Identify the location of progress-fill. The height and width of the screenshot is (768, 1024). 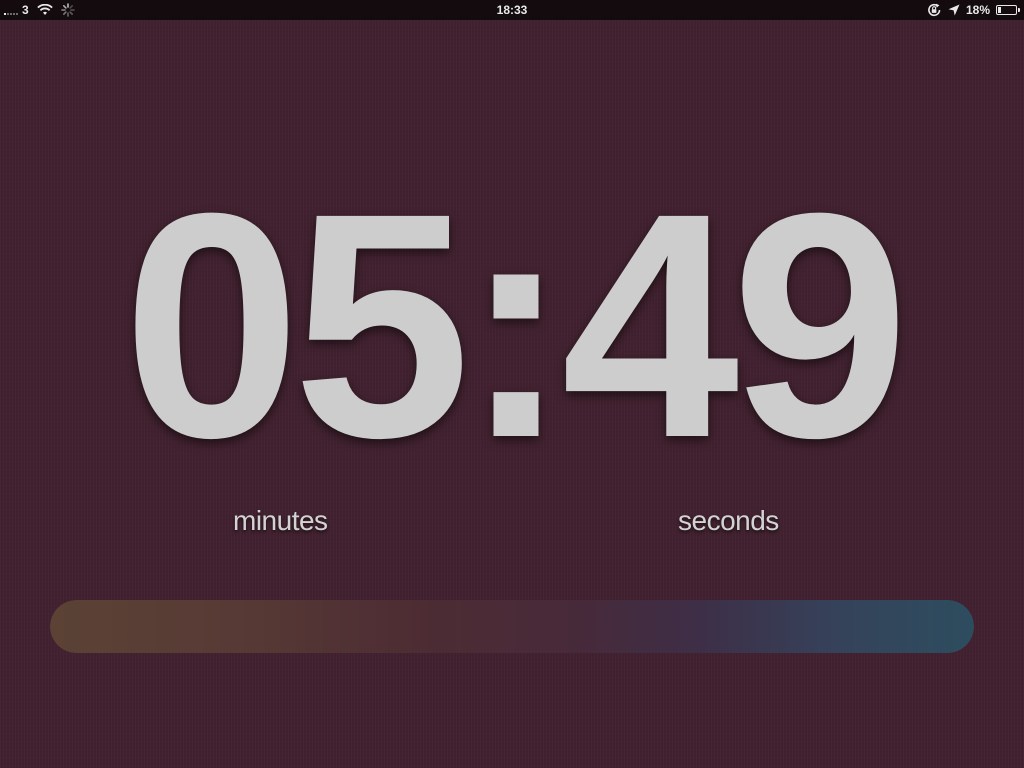
(512, 626).